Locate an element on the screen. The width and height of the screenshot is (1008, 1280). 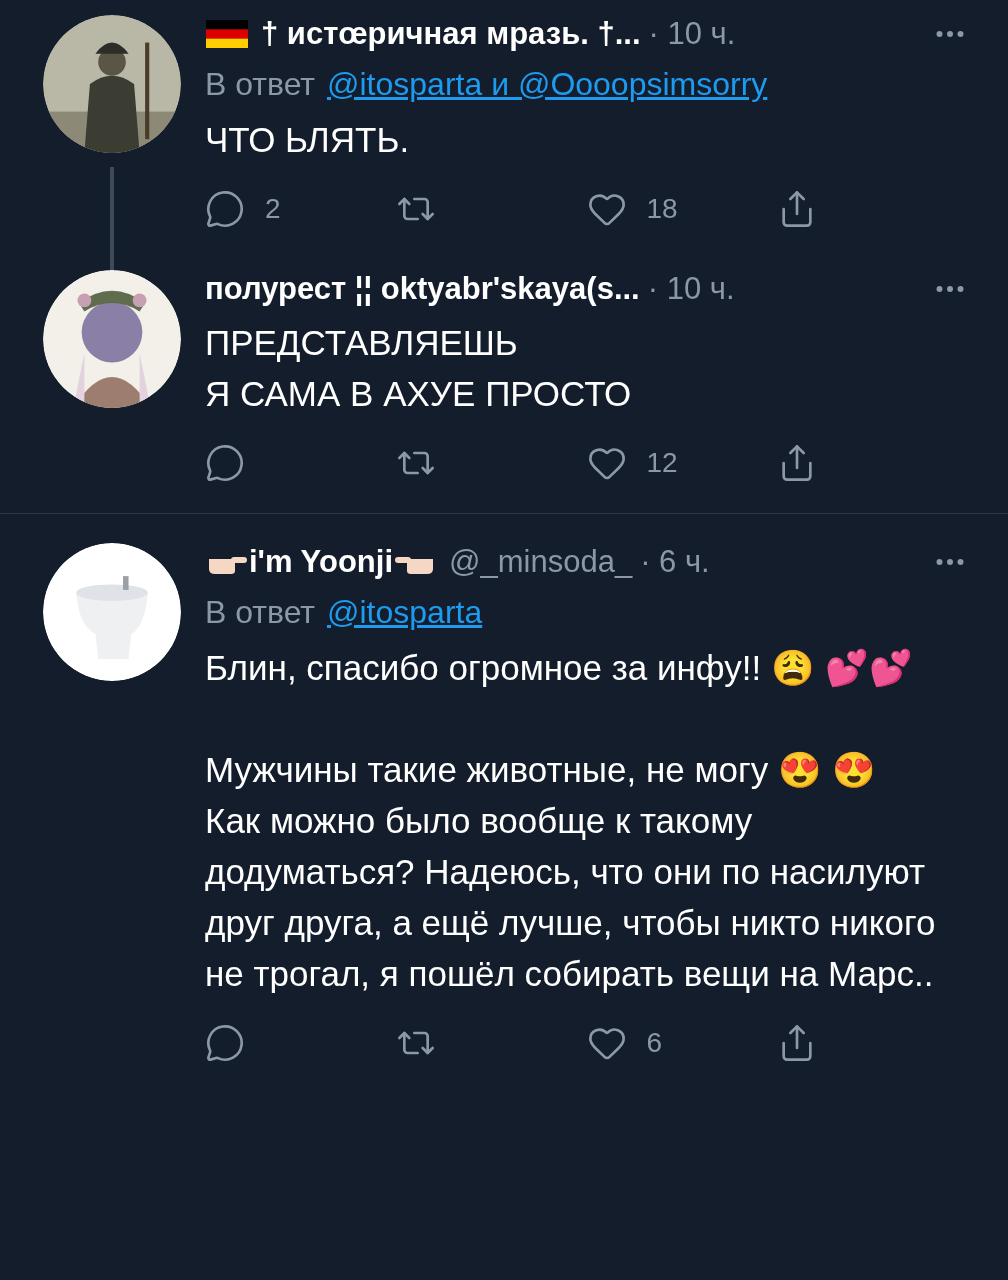
mention-link: @itosparta is located at coordinates (405, 612).